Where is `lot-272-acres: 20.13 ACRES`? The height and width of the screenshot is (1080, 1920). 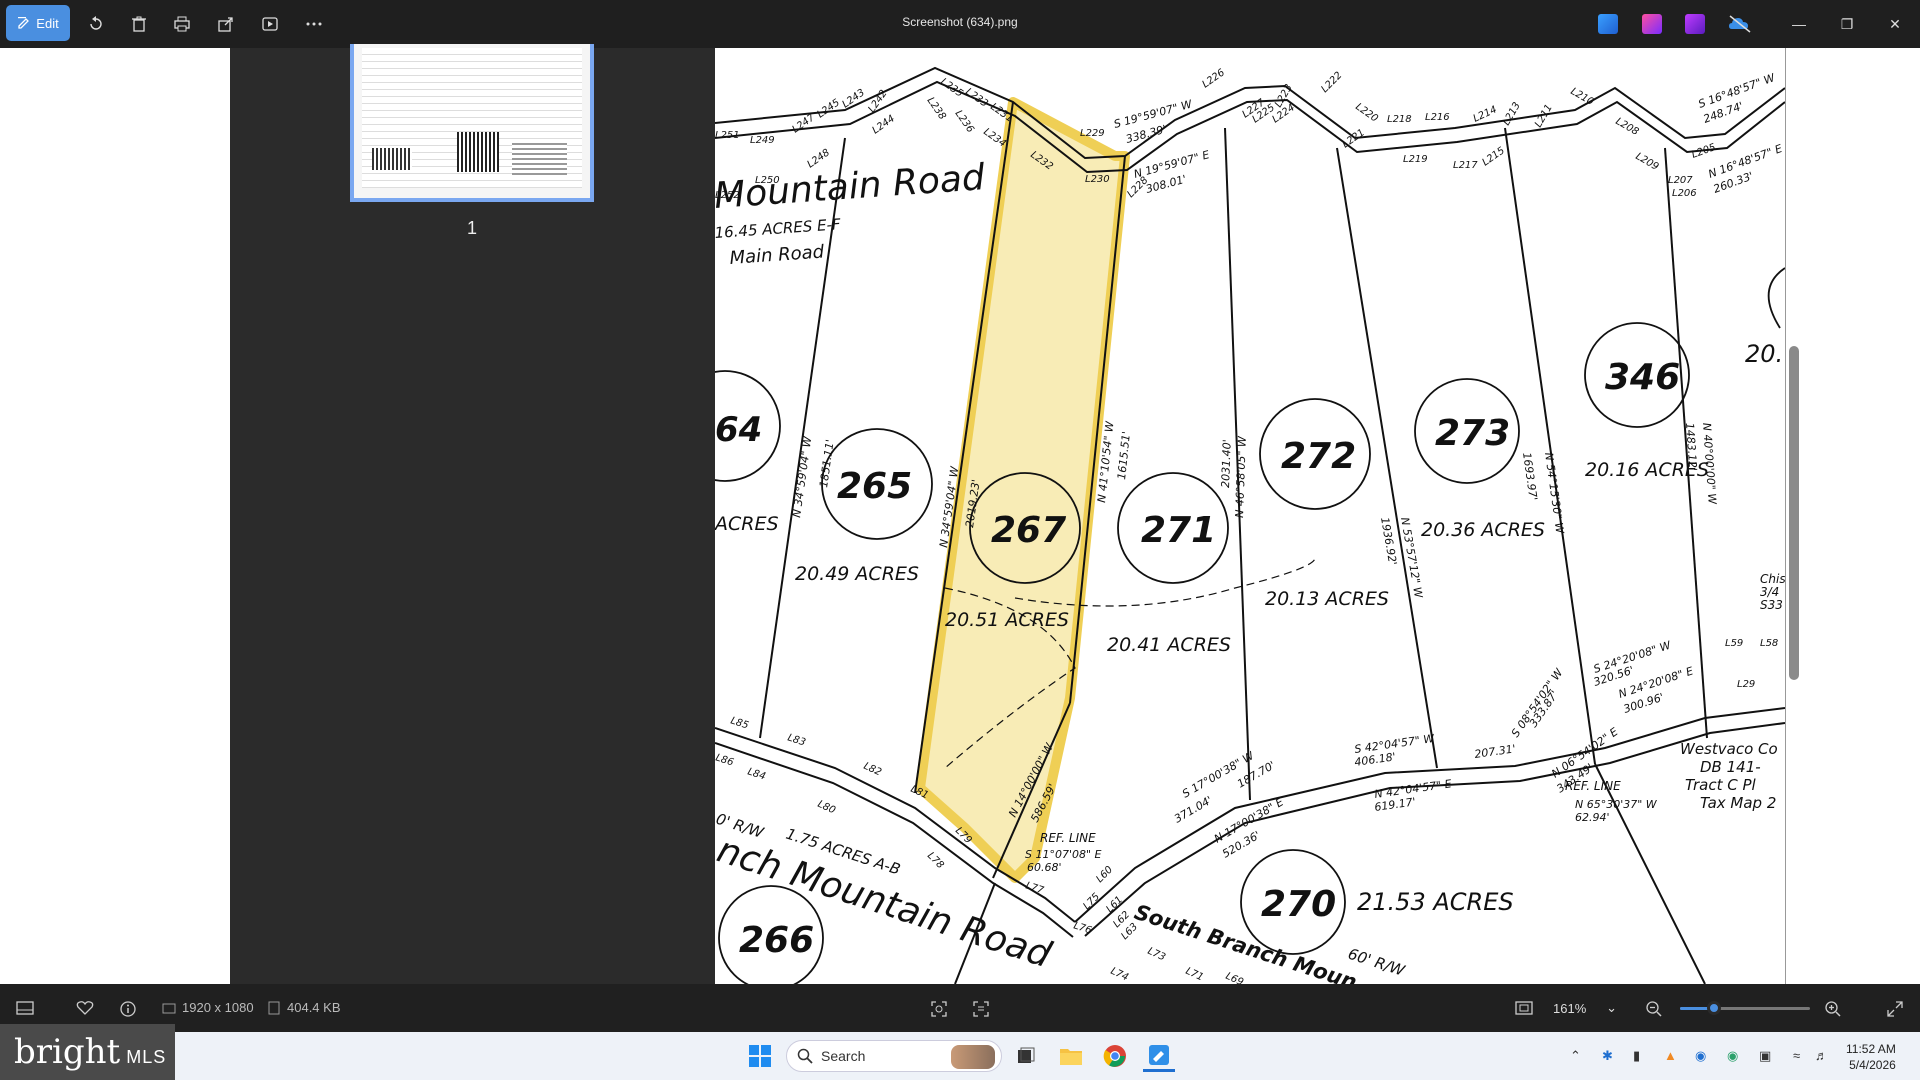 lot-272-acres: 20.13 ACRES is located at coordinates (1327, 599).